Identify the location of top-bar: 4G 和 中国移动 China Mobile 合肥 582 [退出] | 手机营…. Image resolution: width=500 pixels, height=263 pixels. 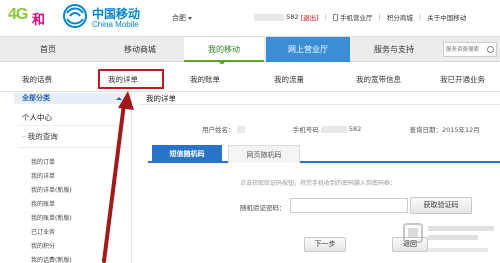
(250, 16).